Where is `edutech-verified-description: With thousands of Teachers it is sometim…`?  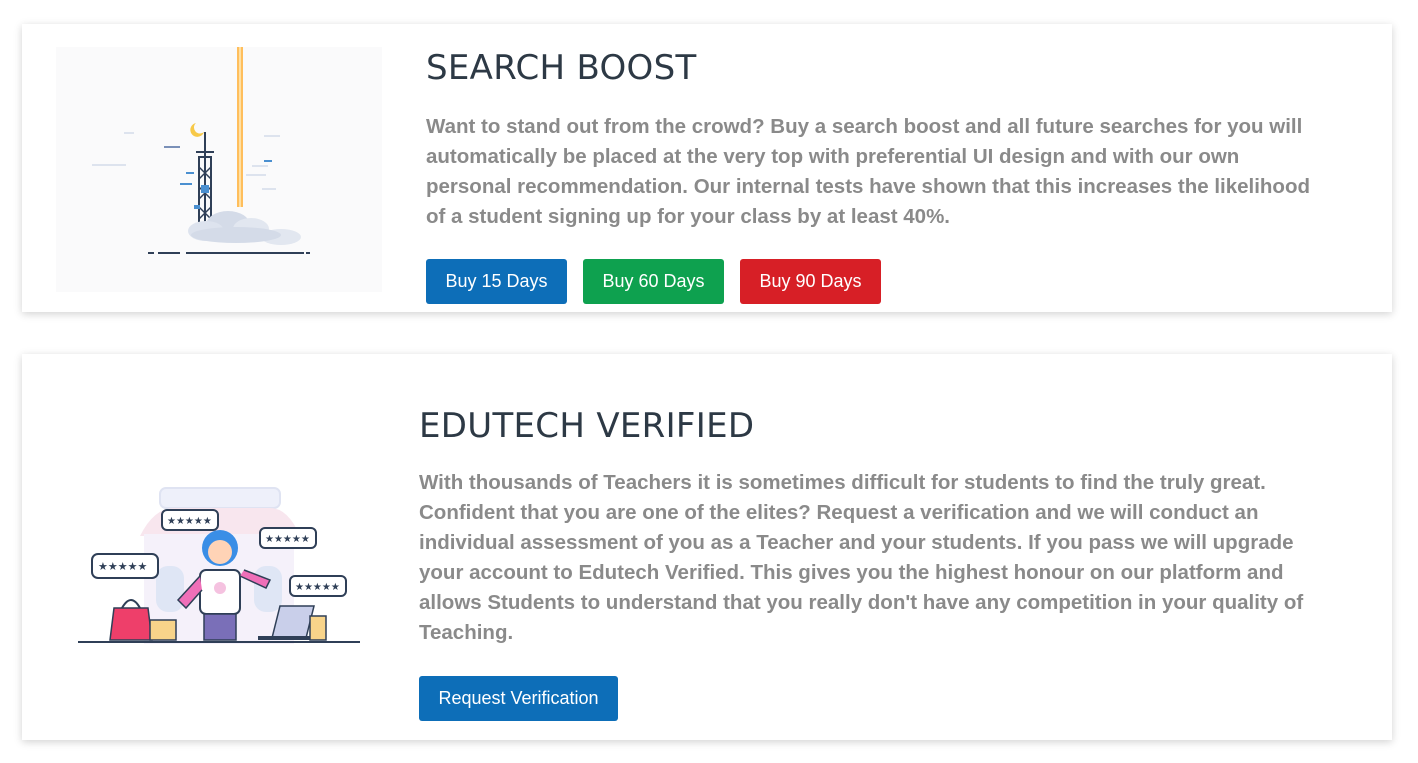 edutech-verified-description: With thousands of Teachers it is sometim… is located at coordinates (861, 557).